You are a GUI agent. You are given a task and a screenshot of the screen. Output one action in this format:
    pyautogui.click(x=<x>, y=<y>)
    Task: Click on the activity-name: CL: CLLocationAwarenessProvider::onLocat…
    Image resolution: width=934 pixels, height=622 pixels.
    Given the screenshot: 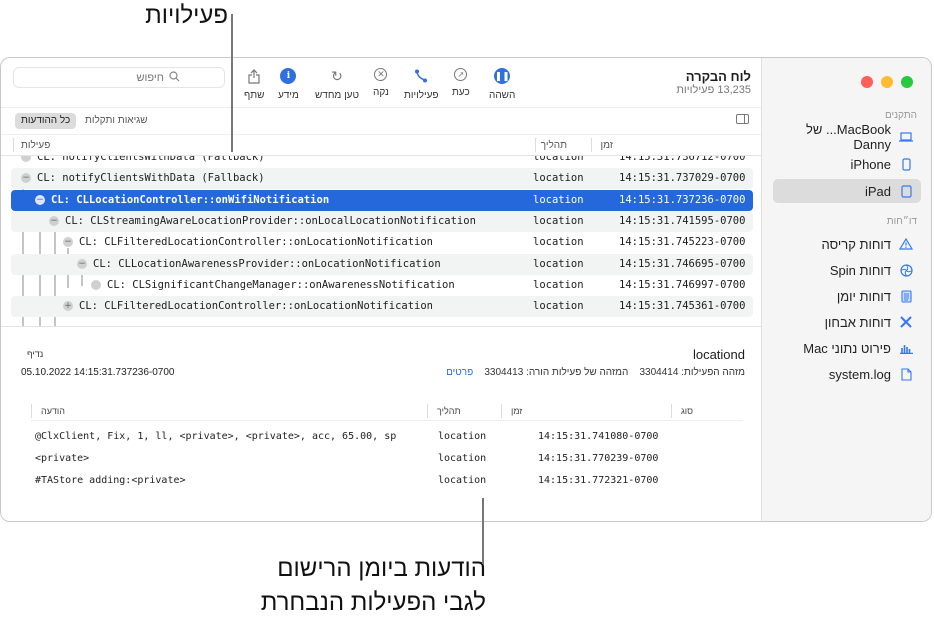 What is the action you would take?
    pyautogui.click(x=267, y=263)
    